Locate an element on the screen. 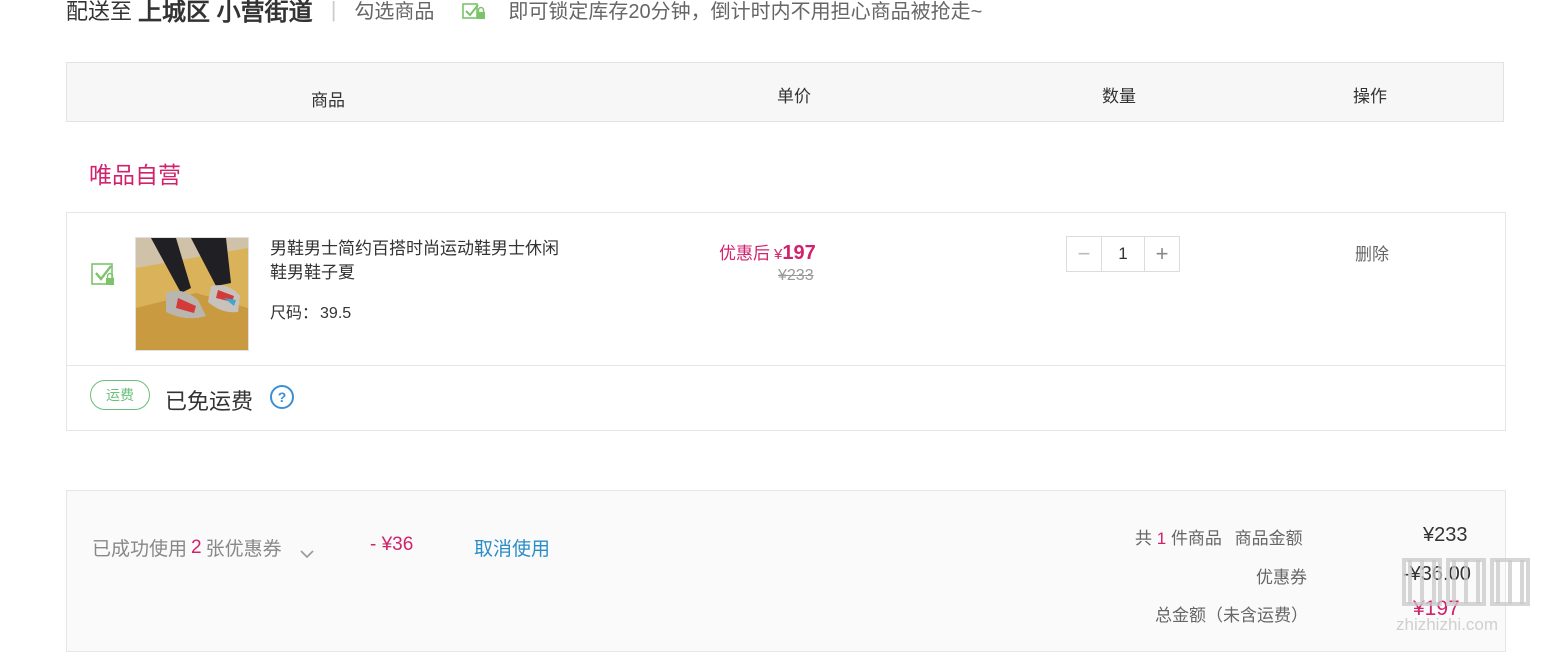  delivery-prefix: 配送至 is located at coordinates (99, 12).